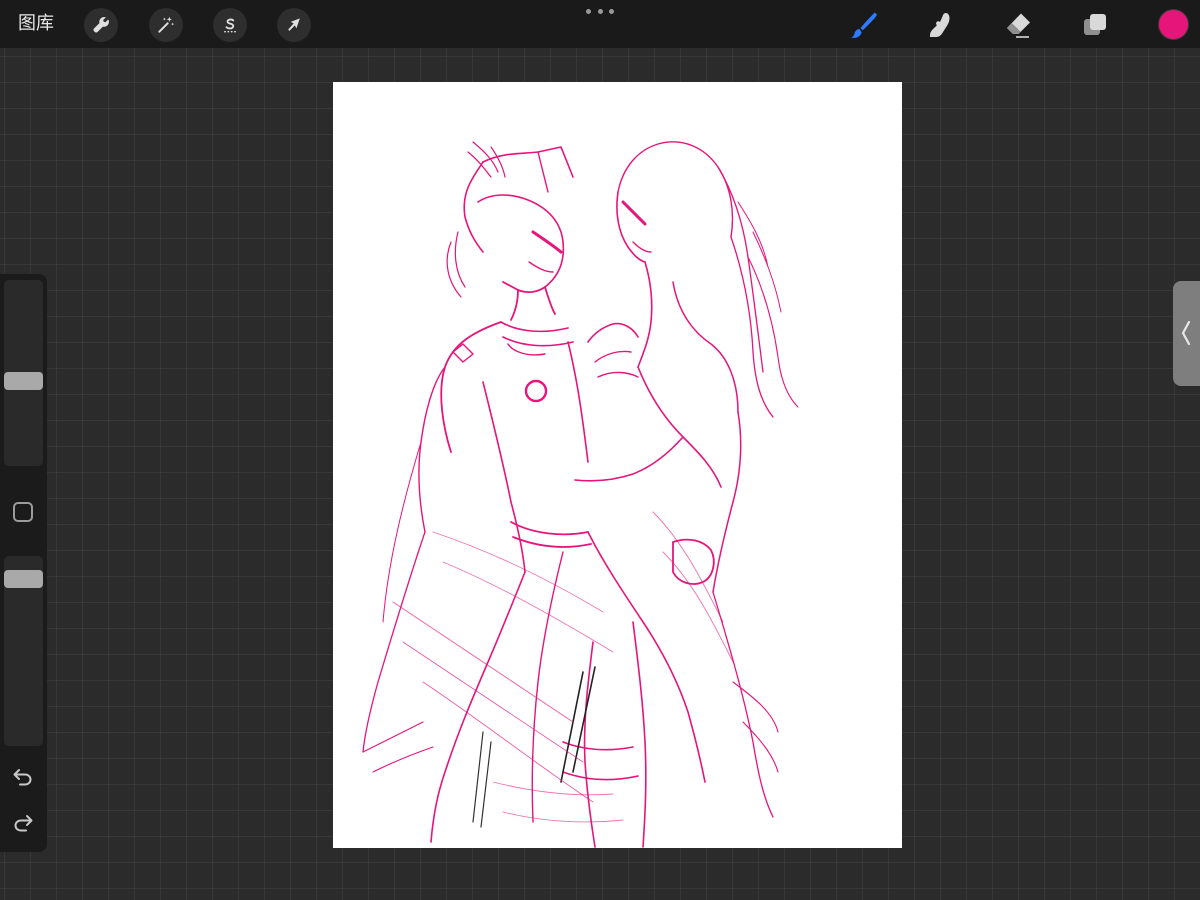 This screenshot has width=1200, height=900. What do you see at coordinates (23, 512) in the screenshot?
I see `modify-button` at bounding box center [23, 512].